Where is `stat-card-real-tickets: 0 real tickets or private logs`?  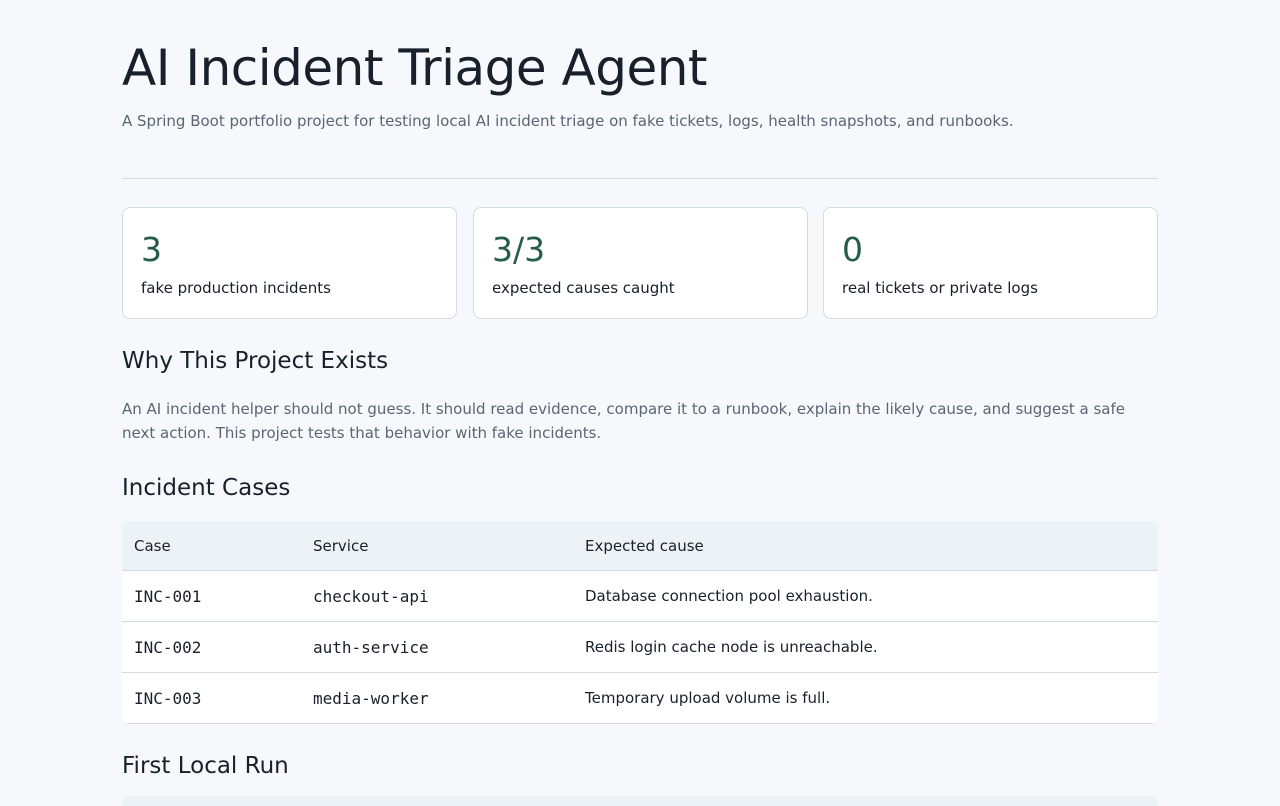 stat-card-real-tickets: 0 real tickets or private logs is located at coordinates (990, 263).